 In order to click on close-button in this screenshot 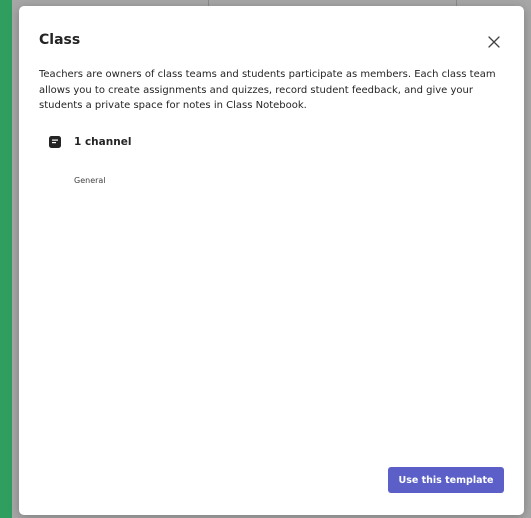, I will do `click(494, 42)`.